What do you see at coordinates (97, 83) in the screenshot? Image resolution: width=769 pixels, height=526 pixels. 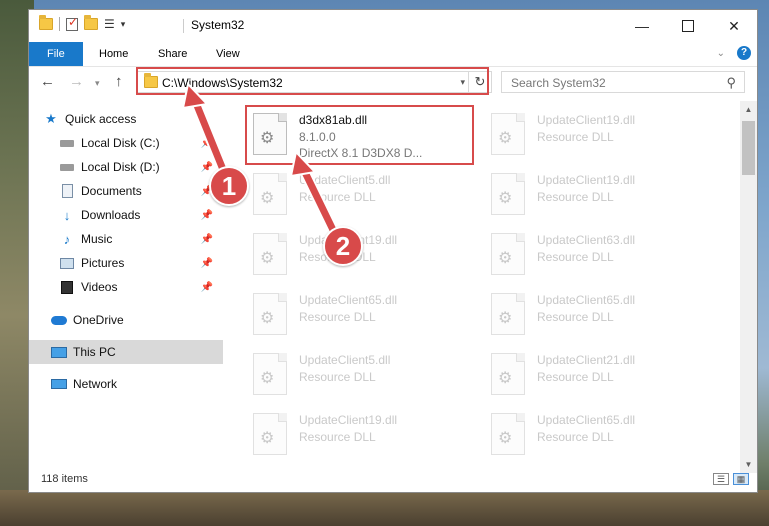 I see `recent-locations-icon: ▾` at bounding box center [97, 83].